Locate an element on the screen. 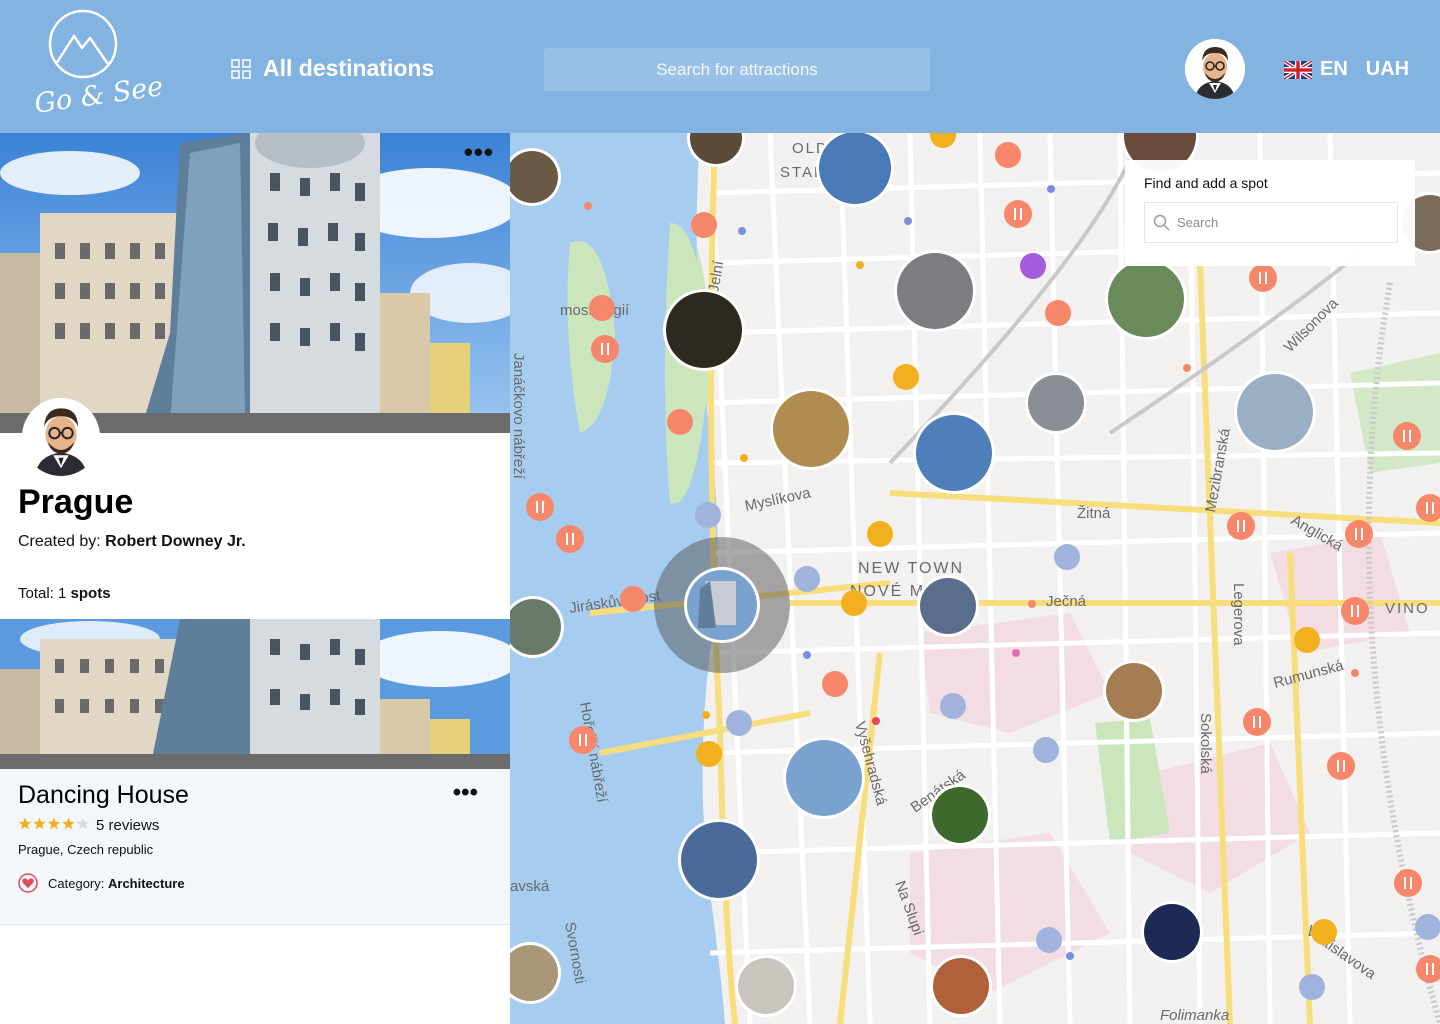  figure-marker-icon is located at coordinates (1427, 927).